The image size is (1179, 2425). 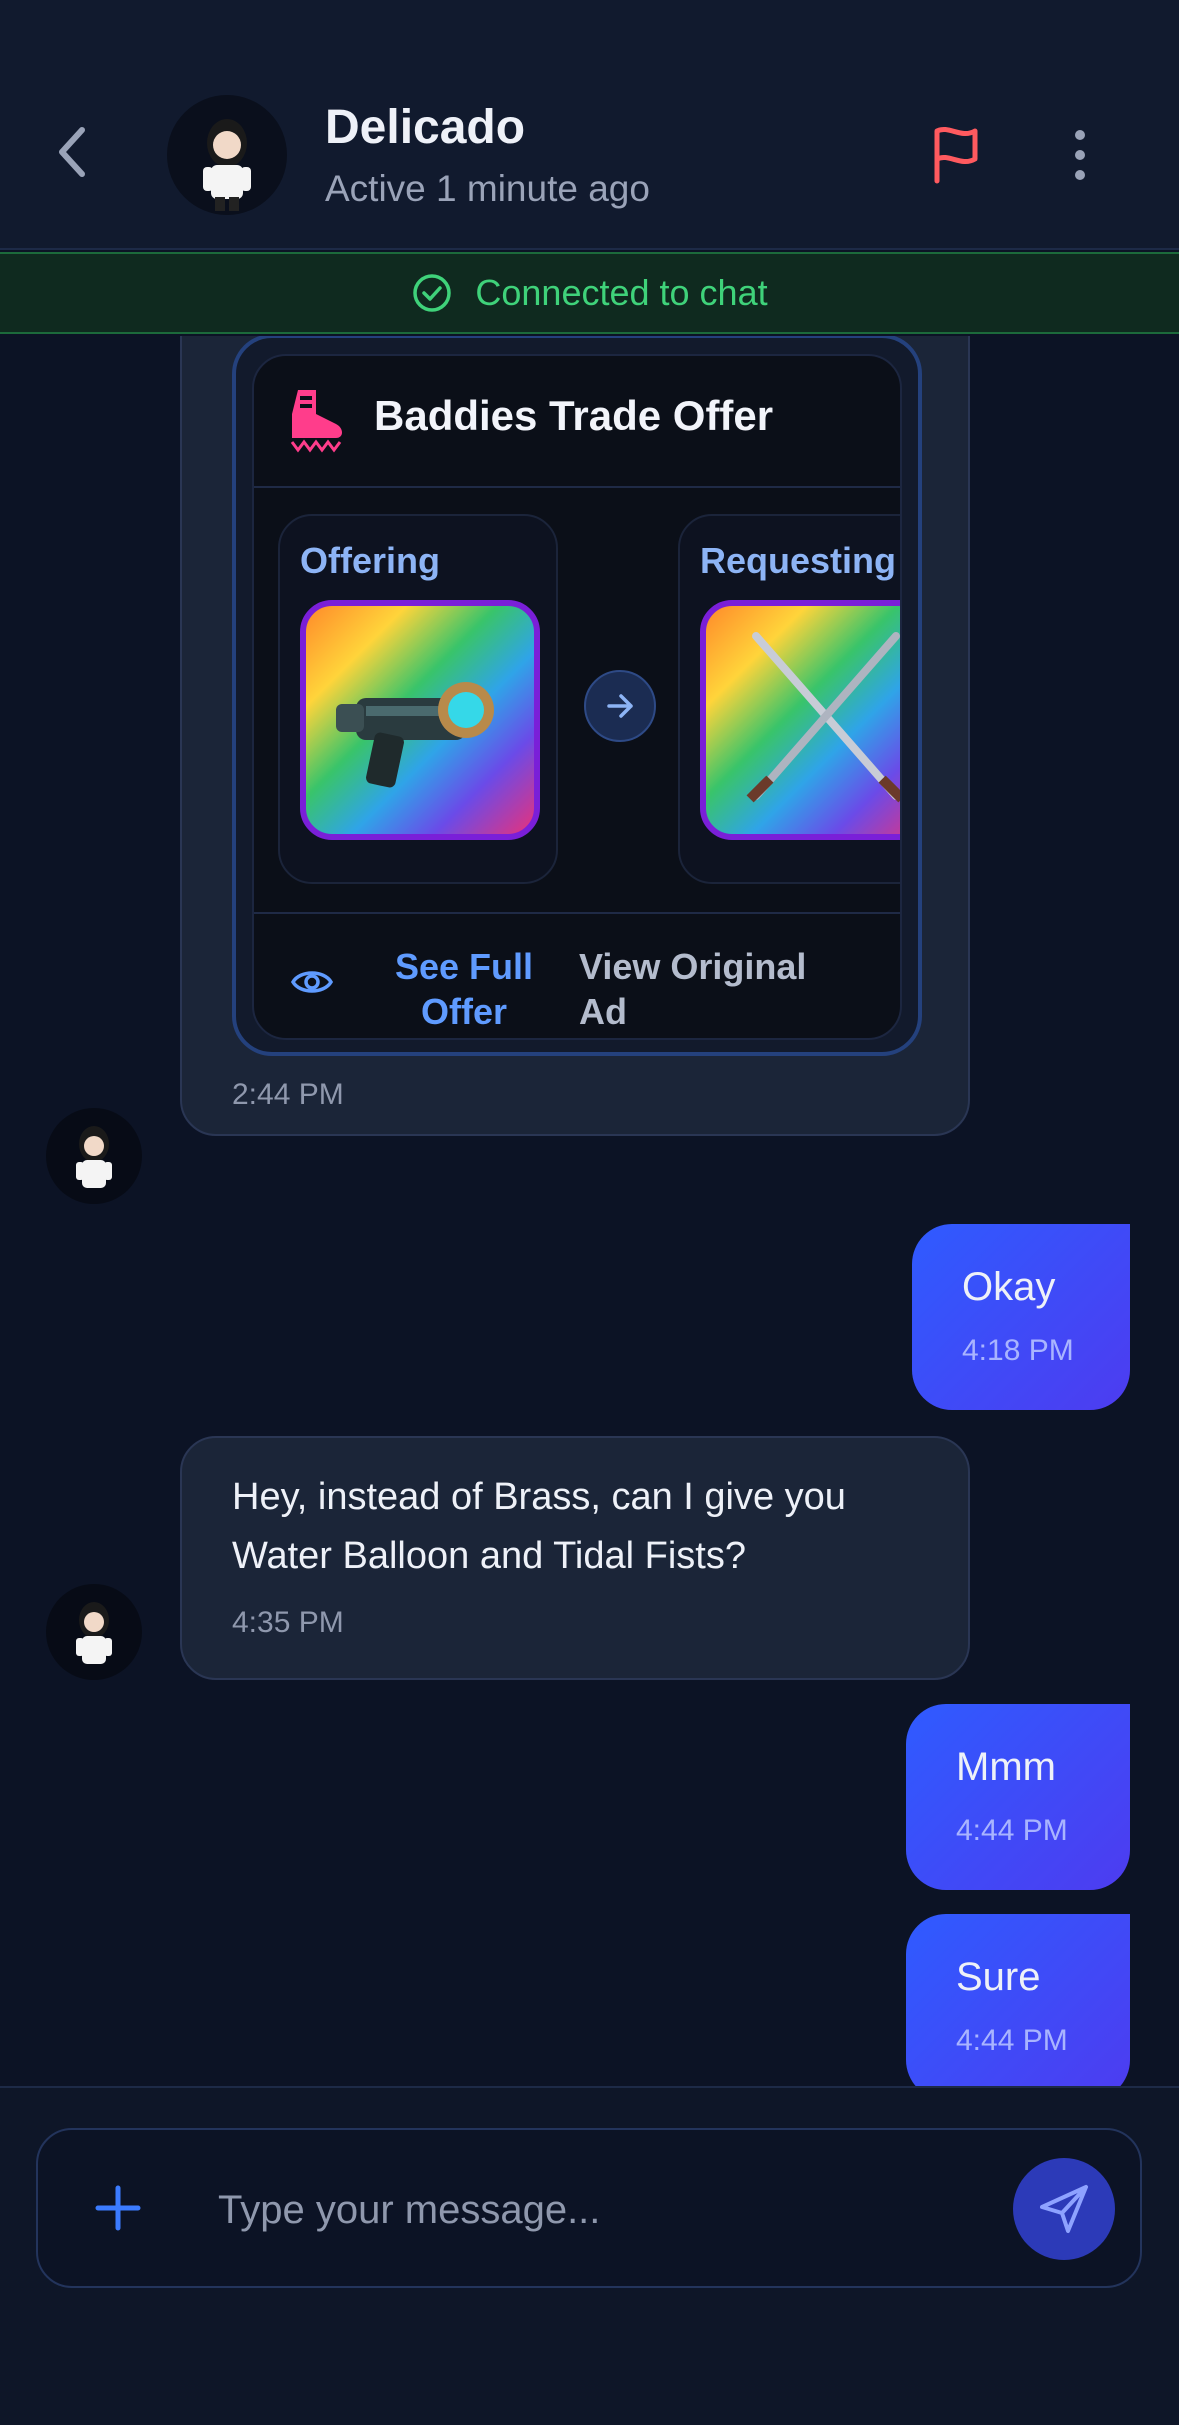 What do you see at coordinates (618, 2210) in the screenshot?
I see `message-input` at bounding box center [618, 2210].